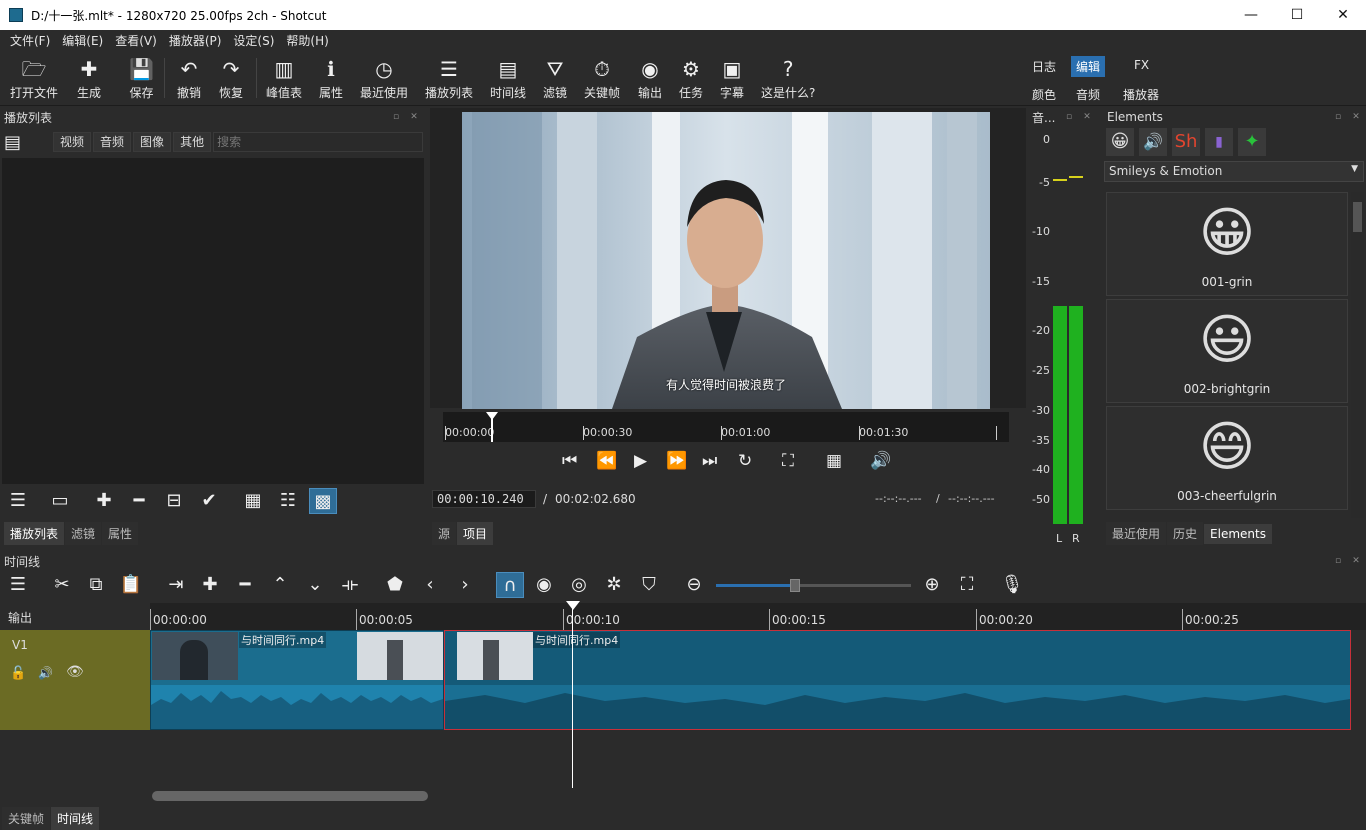  What do you see at coordinates (34, 533) in the screenshot?
I see `tab-playlist: 播放列表` at bounding box center [34, 533].